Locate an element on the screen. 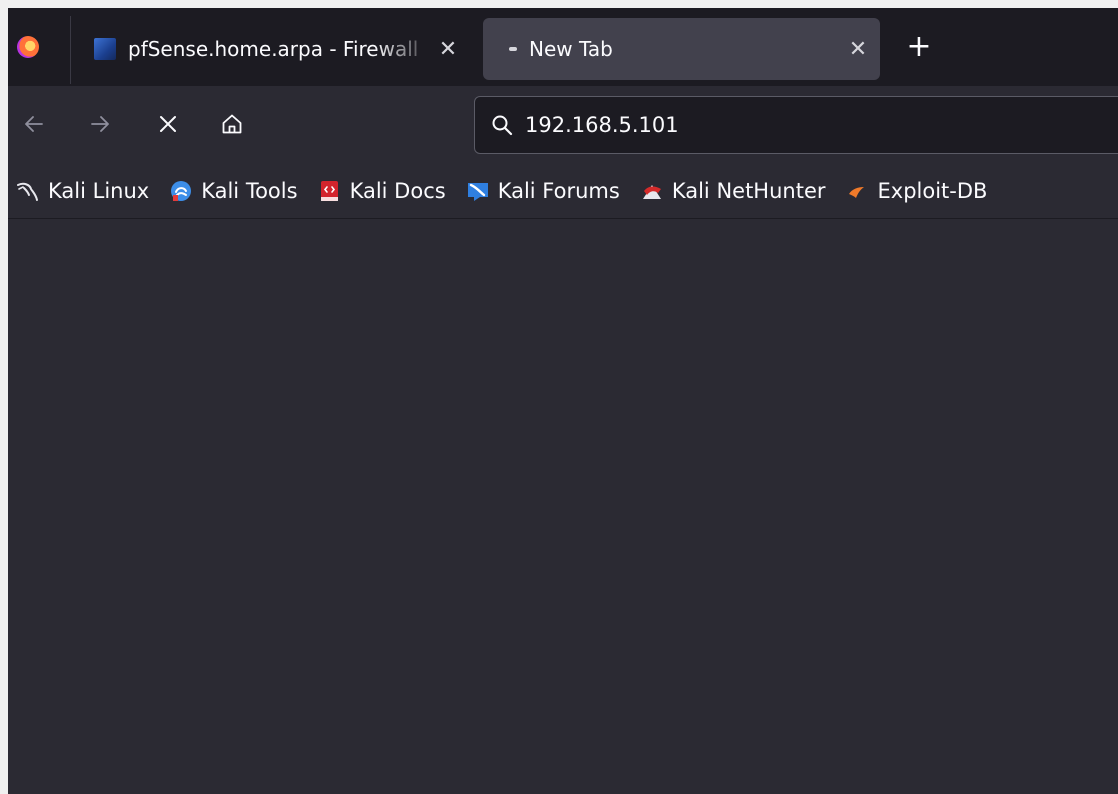 The image size is (1118, 794). bookmark-kali-docs: Kali Docs is located at coordinates (381, 191).